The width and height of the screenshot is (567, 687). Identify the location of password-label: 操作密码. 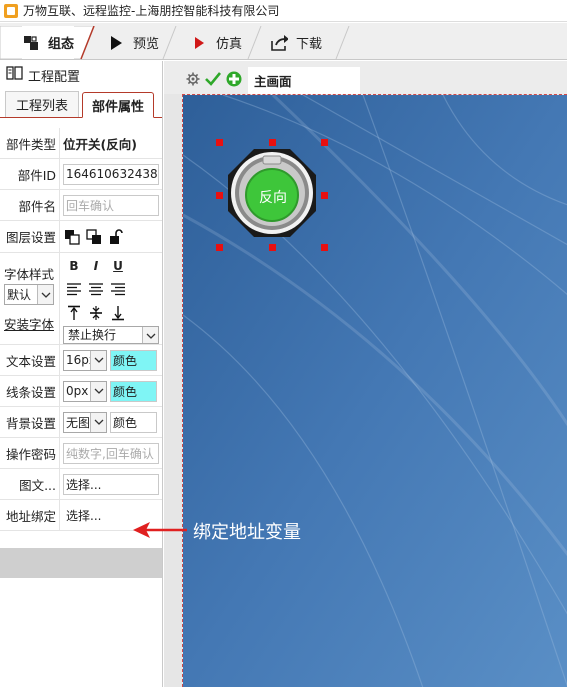
(30, 453).